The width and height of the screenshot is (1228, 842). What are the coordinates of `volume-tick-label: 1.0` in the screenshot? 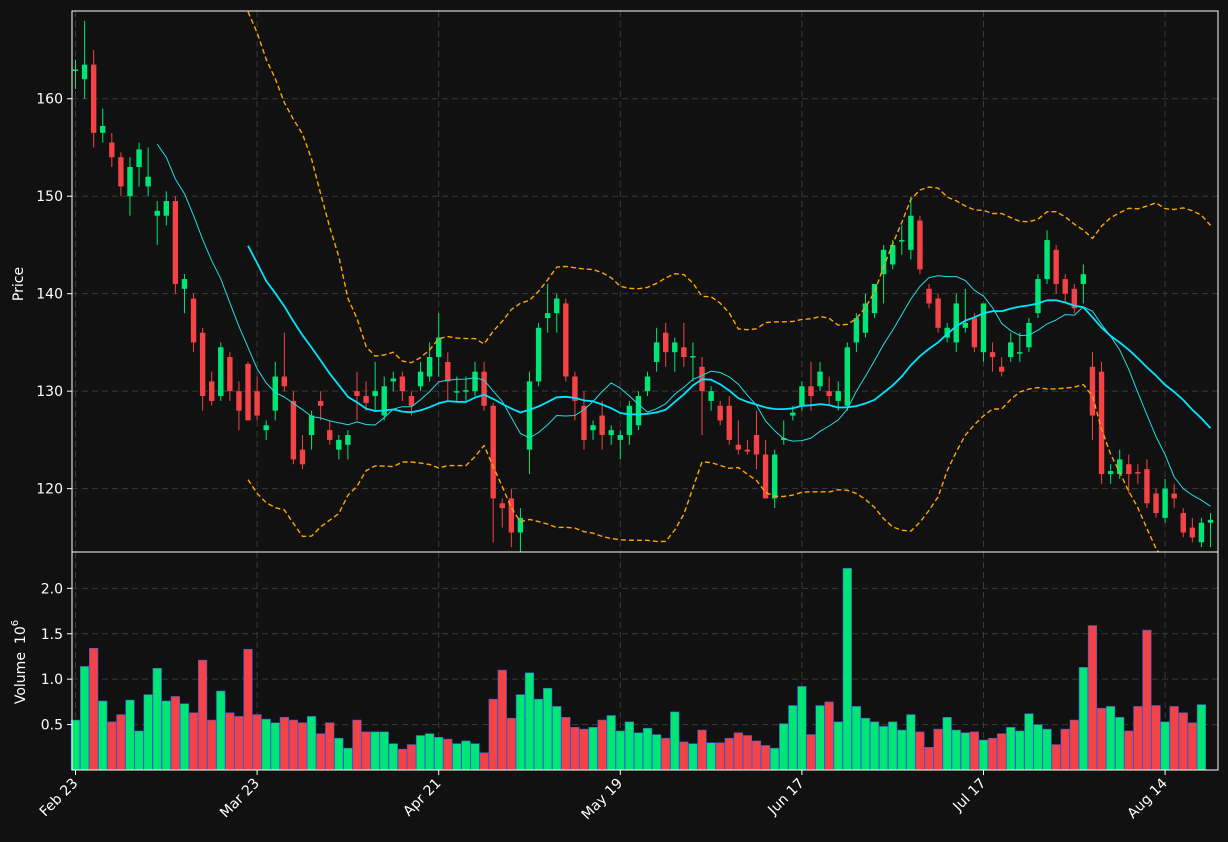 It's located at (52, 680).